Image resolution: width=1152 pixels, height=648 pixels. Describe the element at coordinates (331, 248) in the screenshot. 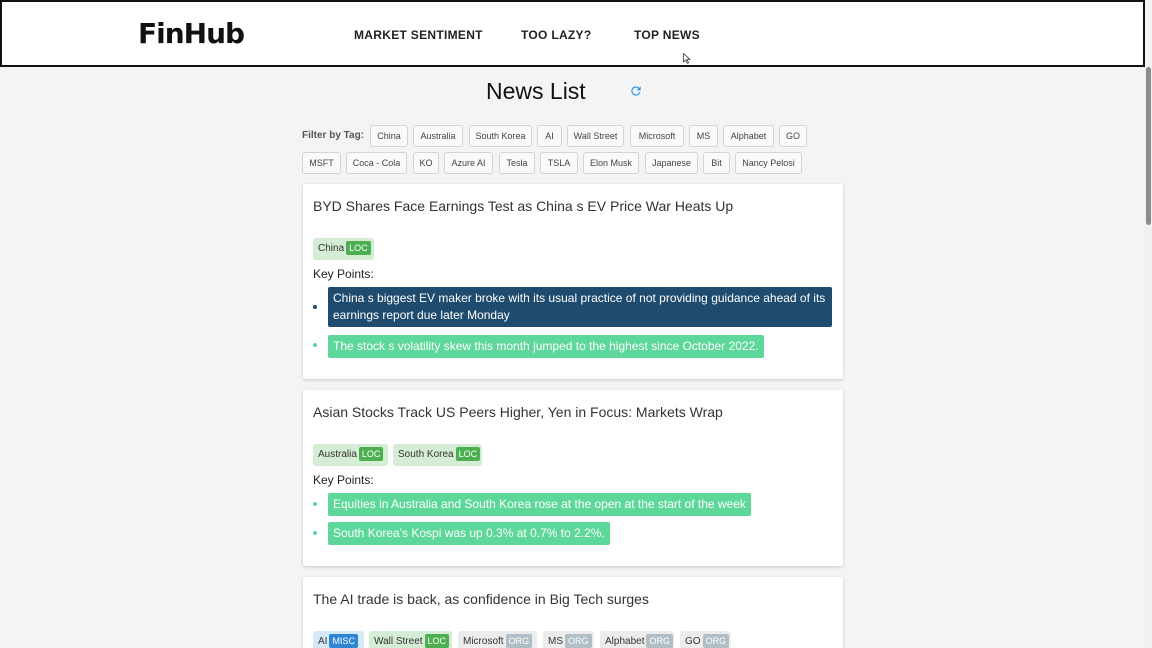

I see `tag-name: China` at that location.